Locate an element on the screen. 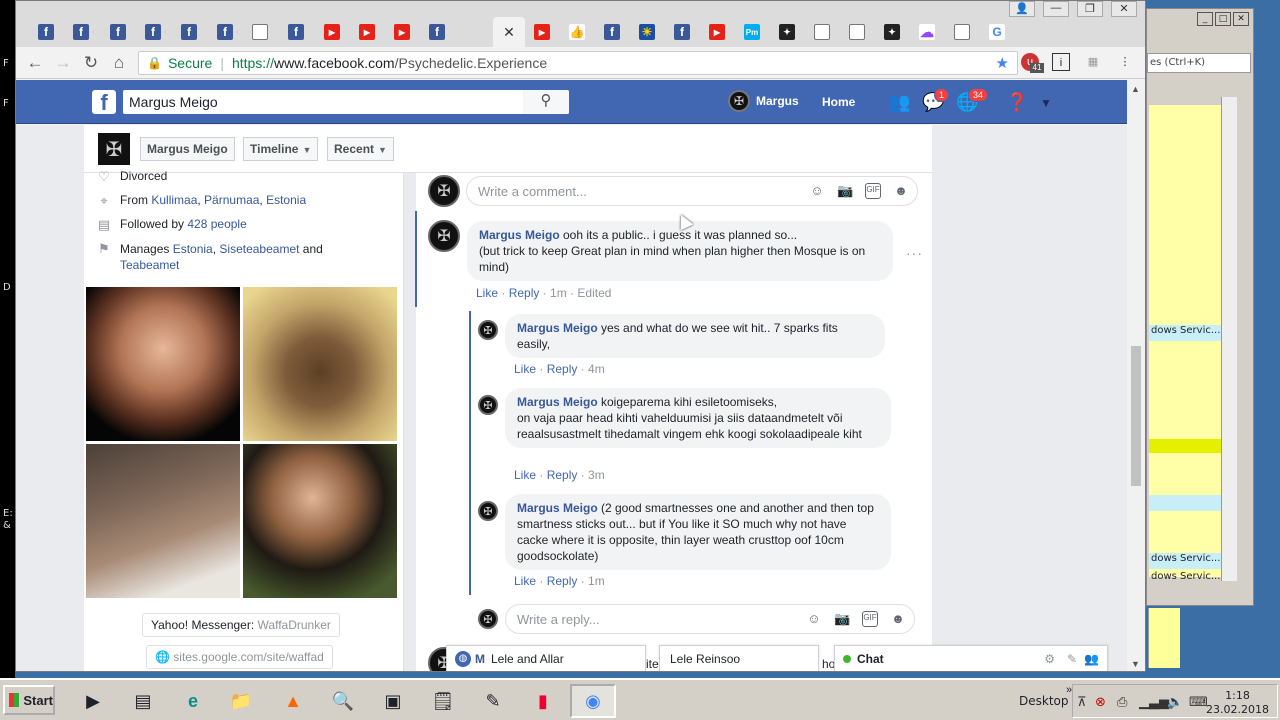 Image resolution: width=1280 pixels, height=720 pixels. tab-pm: Pm is located at coordinates (752, 32).